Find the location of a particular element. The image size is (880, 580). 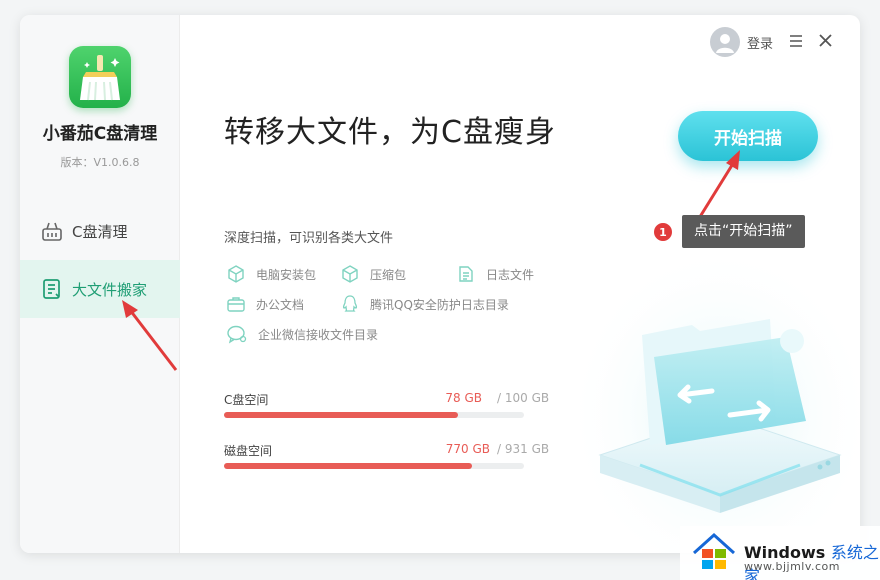

app-logo-broom-icon is located at coordinates (100, 77).